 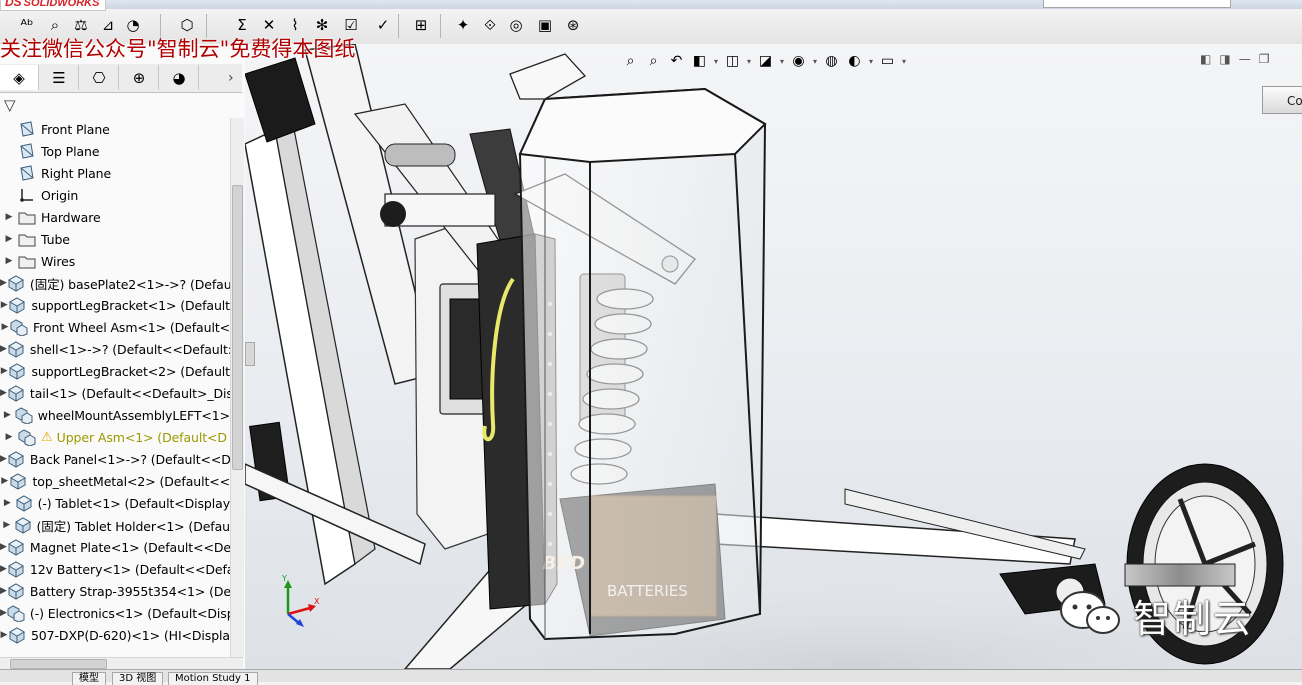 I want to click on tree-scroll-thumb, so click(x=237, y=327).